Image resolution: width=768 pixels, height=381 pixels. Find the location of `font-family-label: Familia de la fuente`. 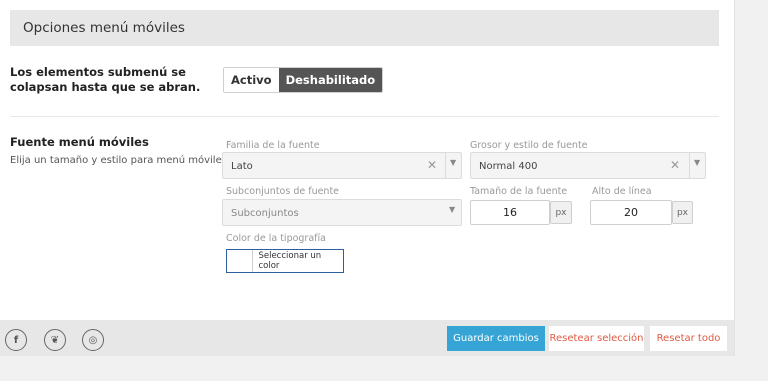

font-family-label: Familia de la fuente is located at coordinates (273, 145).